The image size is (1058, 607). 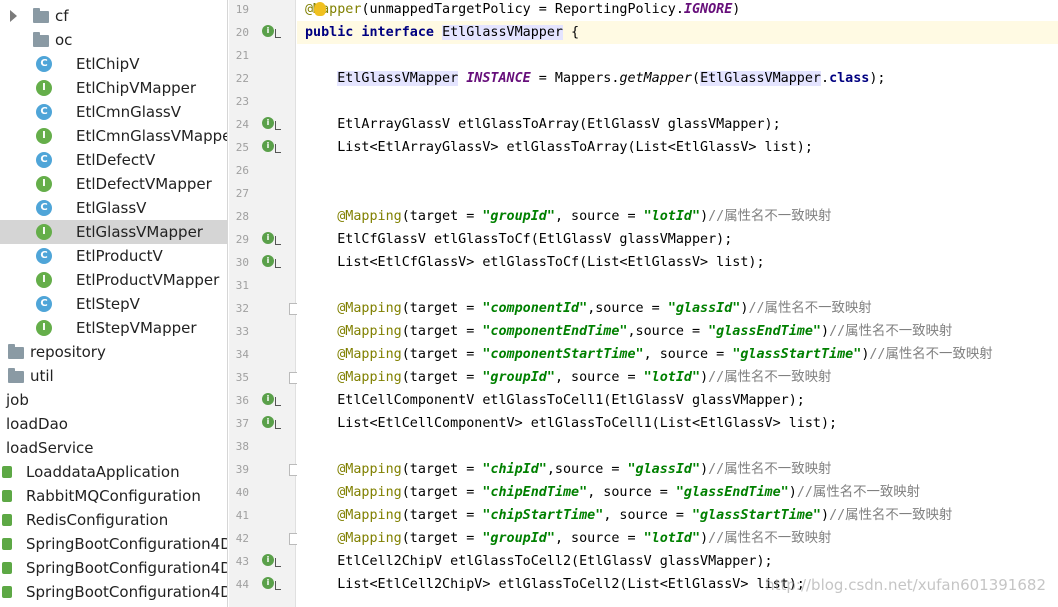 What do you see at coordinates (113, 232) in the screenshot?
I see `tree-item: I EtlGlassVMapper` at bounding box center [113, 232].